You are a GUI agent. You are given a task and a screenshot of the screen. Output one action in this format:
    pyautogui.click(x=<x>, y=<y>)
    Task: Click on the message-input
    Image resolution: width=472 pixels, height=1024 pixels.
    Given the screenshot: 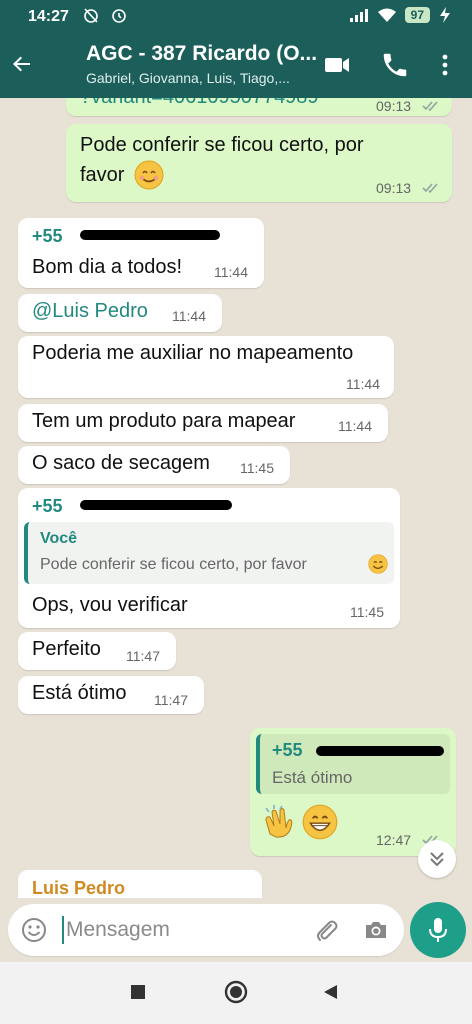 What is the action you would take?
    pyautogui.click(x=177, y=930)
    